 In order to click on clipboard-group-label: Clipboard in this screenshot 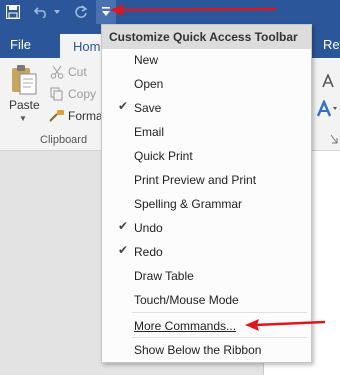, I will do `click(64, 140)`.